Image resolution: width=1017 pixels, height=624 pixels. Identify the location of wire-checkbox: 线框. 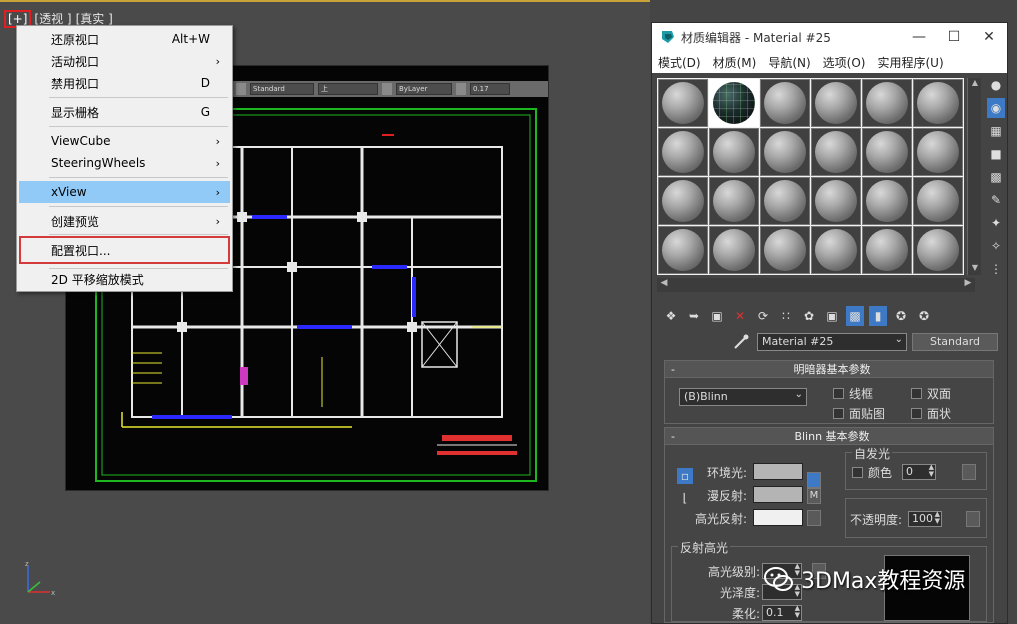
(853, 393).